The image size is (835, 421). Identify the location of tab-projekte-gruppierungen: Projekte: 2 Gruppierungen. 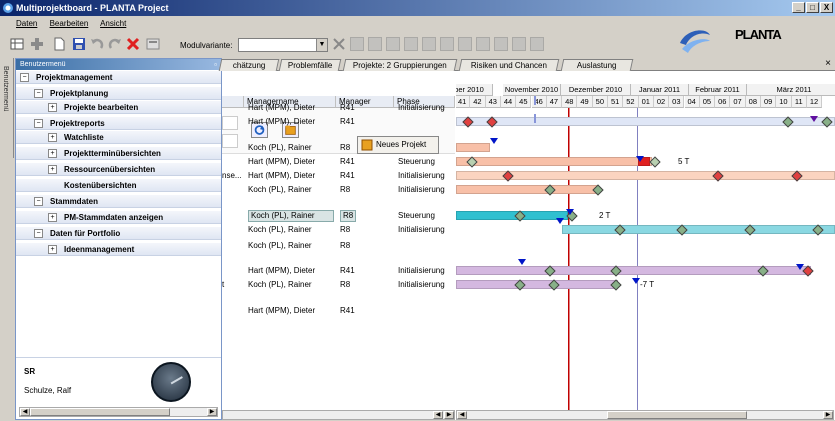
(400, 65).